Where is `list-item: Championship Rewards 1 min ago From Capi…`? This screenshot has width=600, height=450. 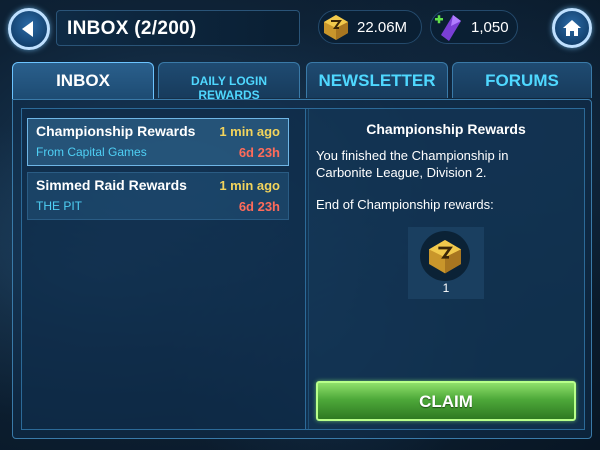
list-item: Championship Rewards 1 min ago From Capi… is located at coordinates (158, 142).